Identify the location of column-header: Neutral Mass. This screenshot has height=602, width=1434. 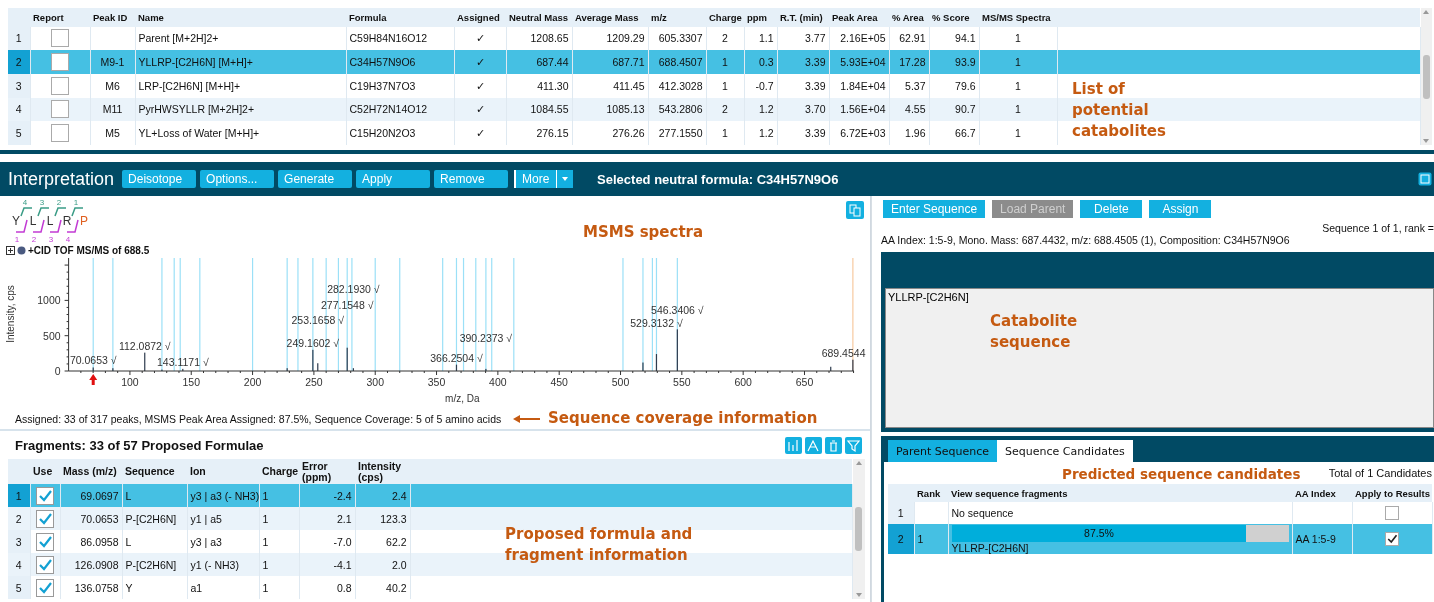
(539, 17).